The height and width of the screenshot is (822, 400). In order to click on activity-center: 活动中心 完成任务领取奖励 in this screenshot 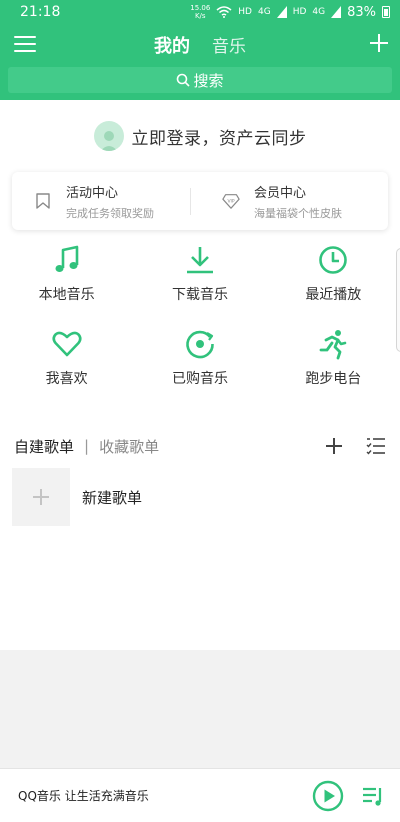, I will do `click(106, 201)`.